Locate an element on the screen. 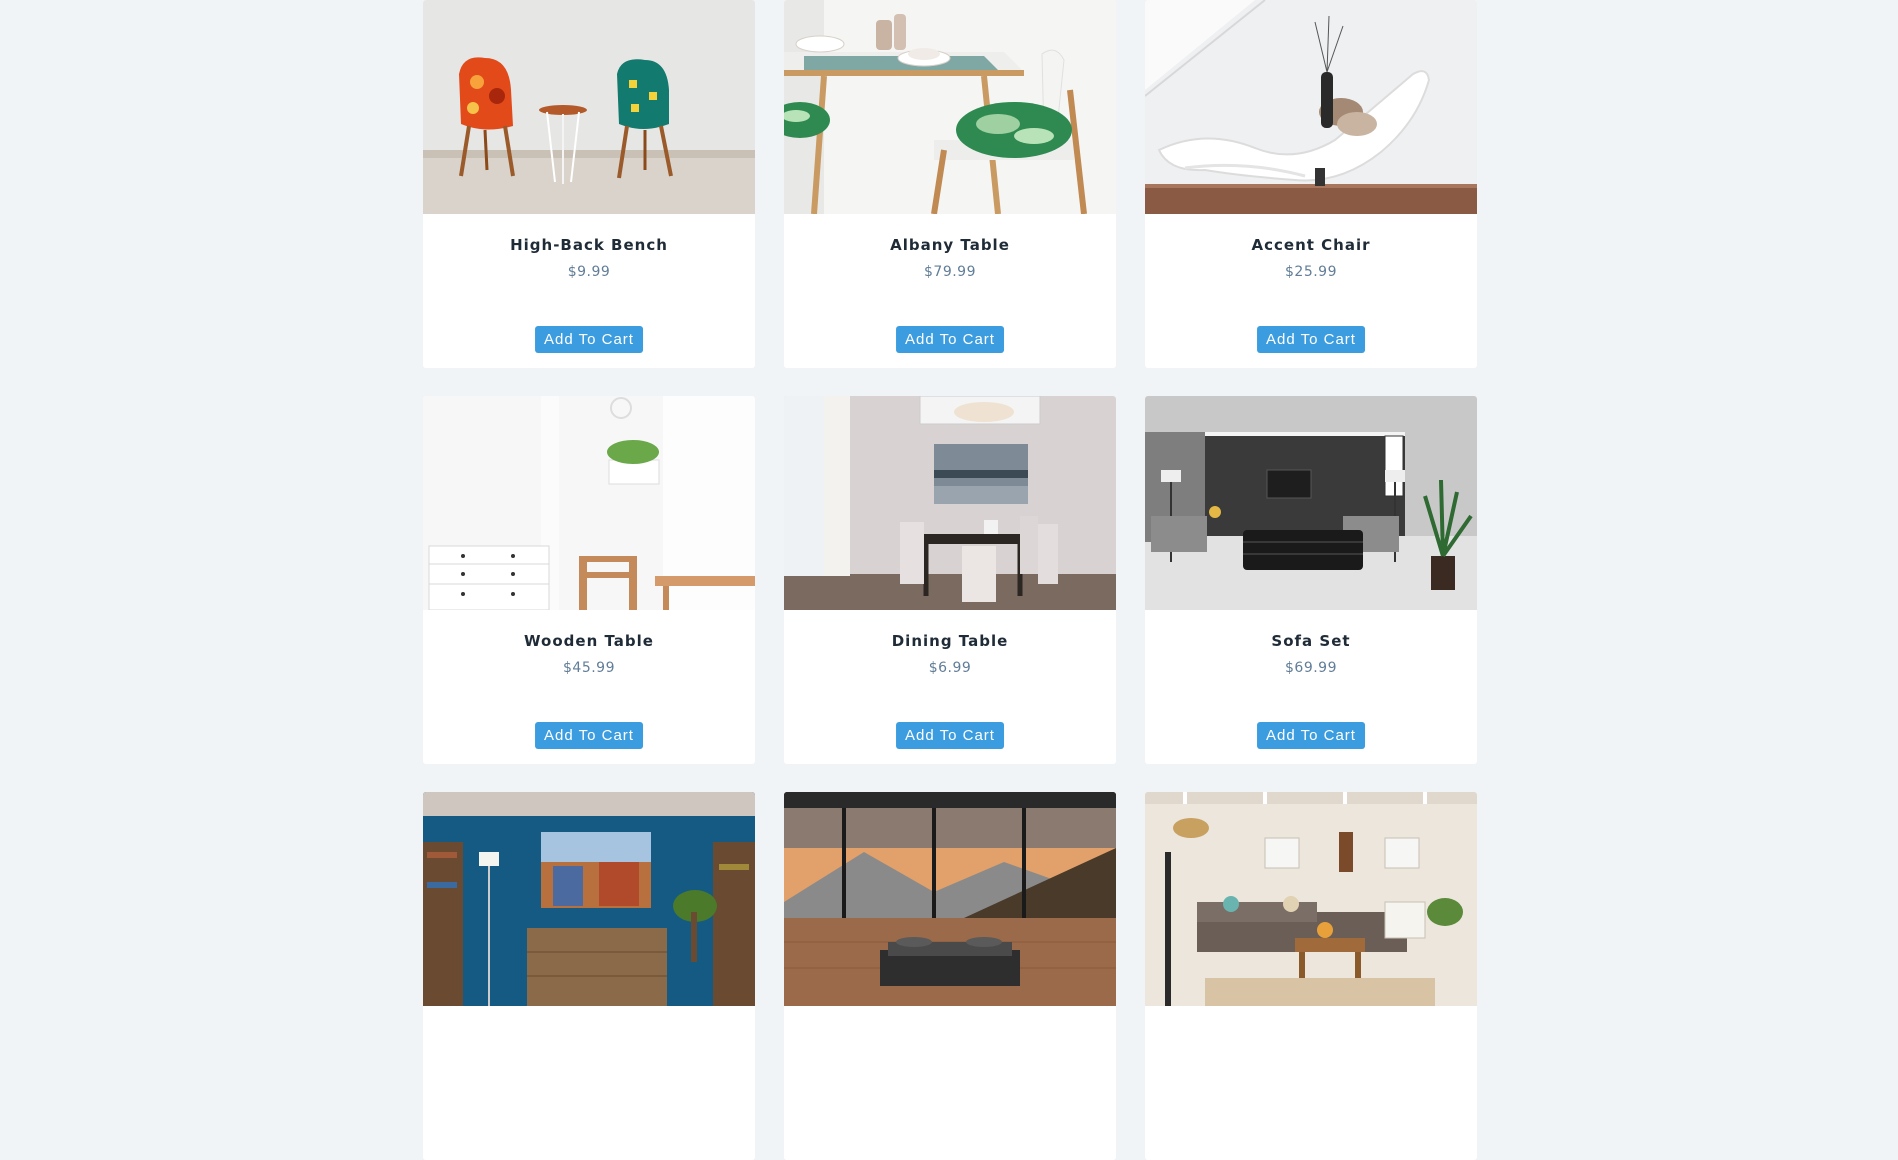 The height and width of the screenshot is (1160, 1898). product-name: Wooden Table is located at coordinates (589, 641).